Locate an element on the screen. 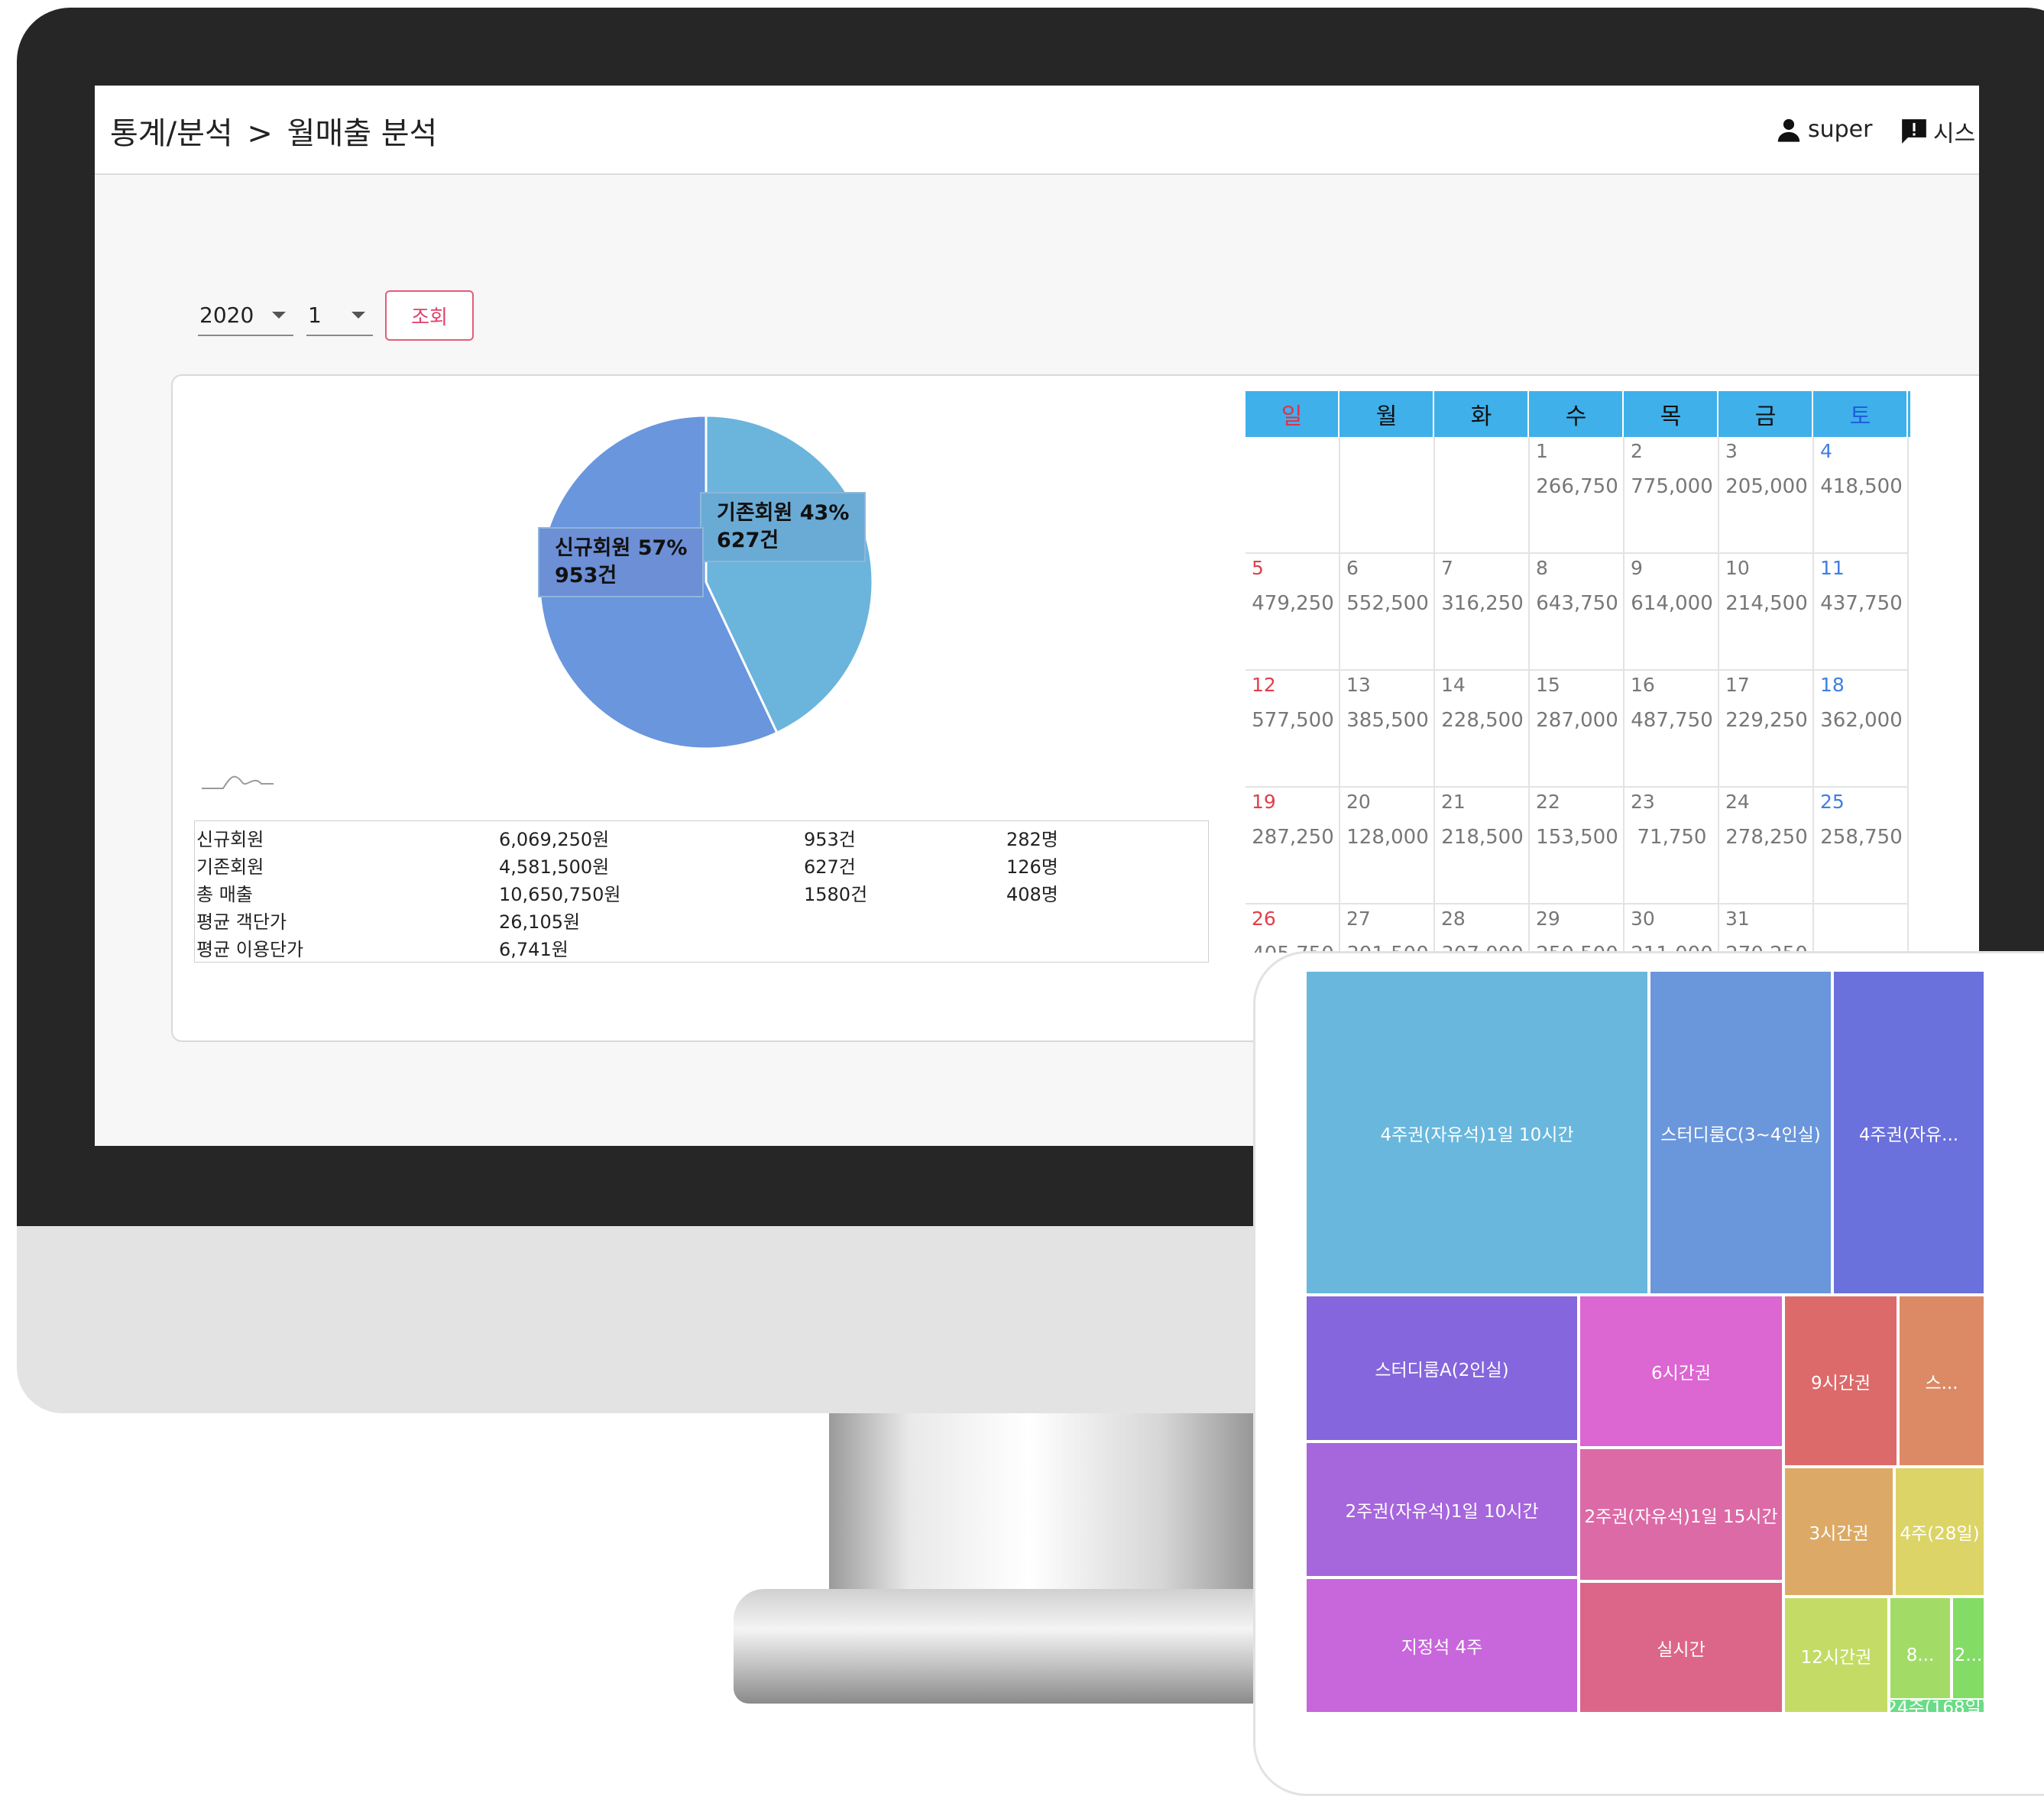 Image resolution: width=2044 pixels, height=1796 pixels. calendar-day: 1 266,750 is located at coordinates (1577, 496).